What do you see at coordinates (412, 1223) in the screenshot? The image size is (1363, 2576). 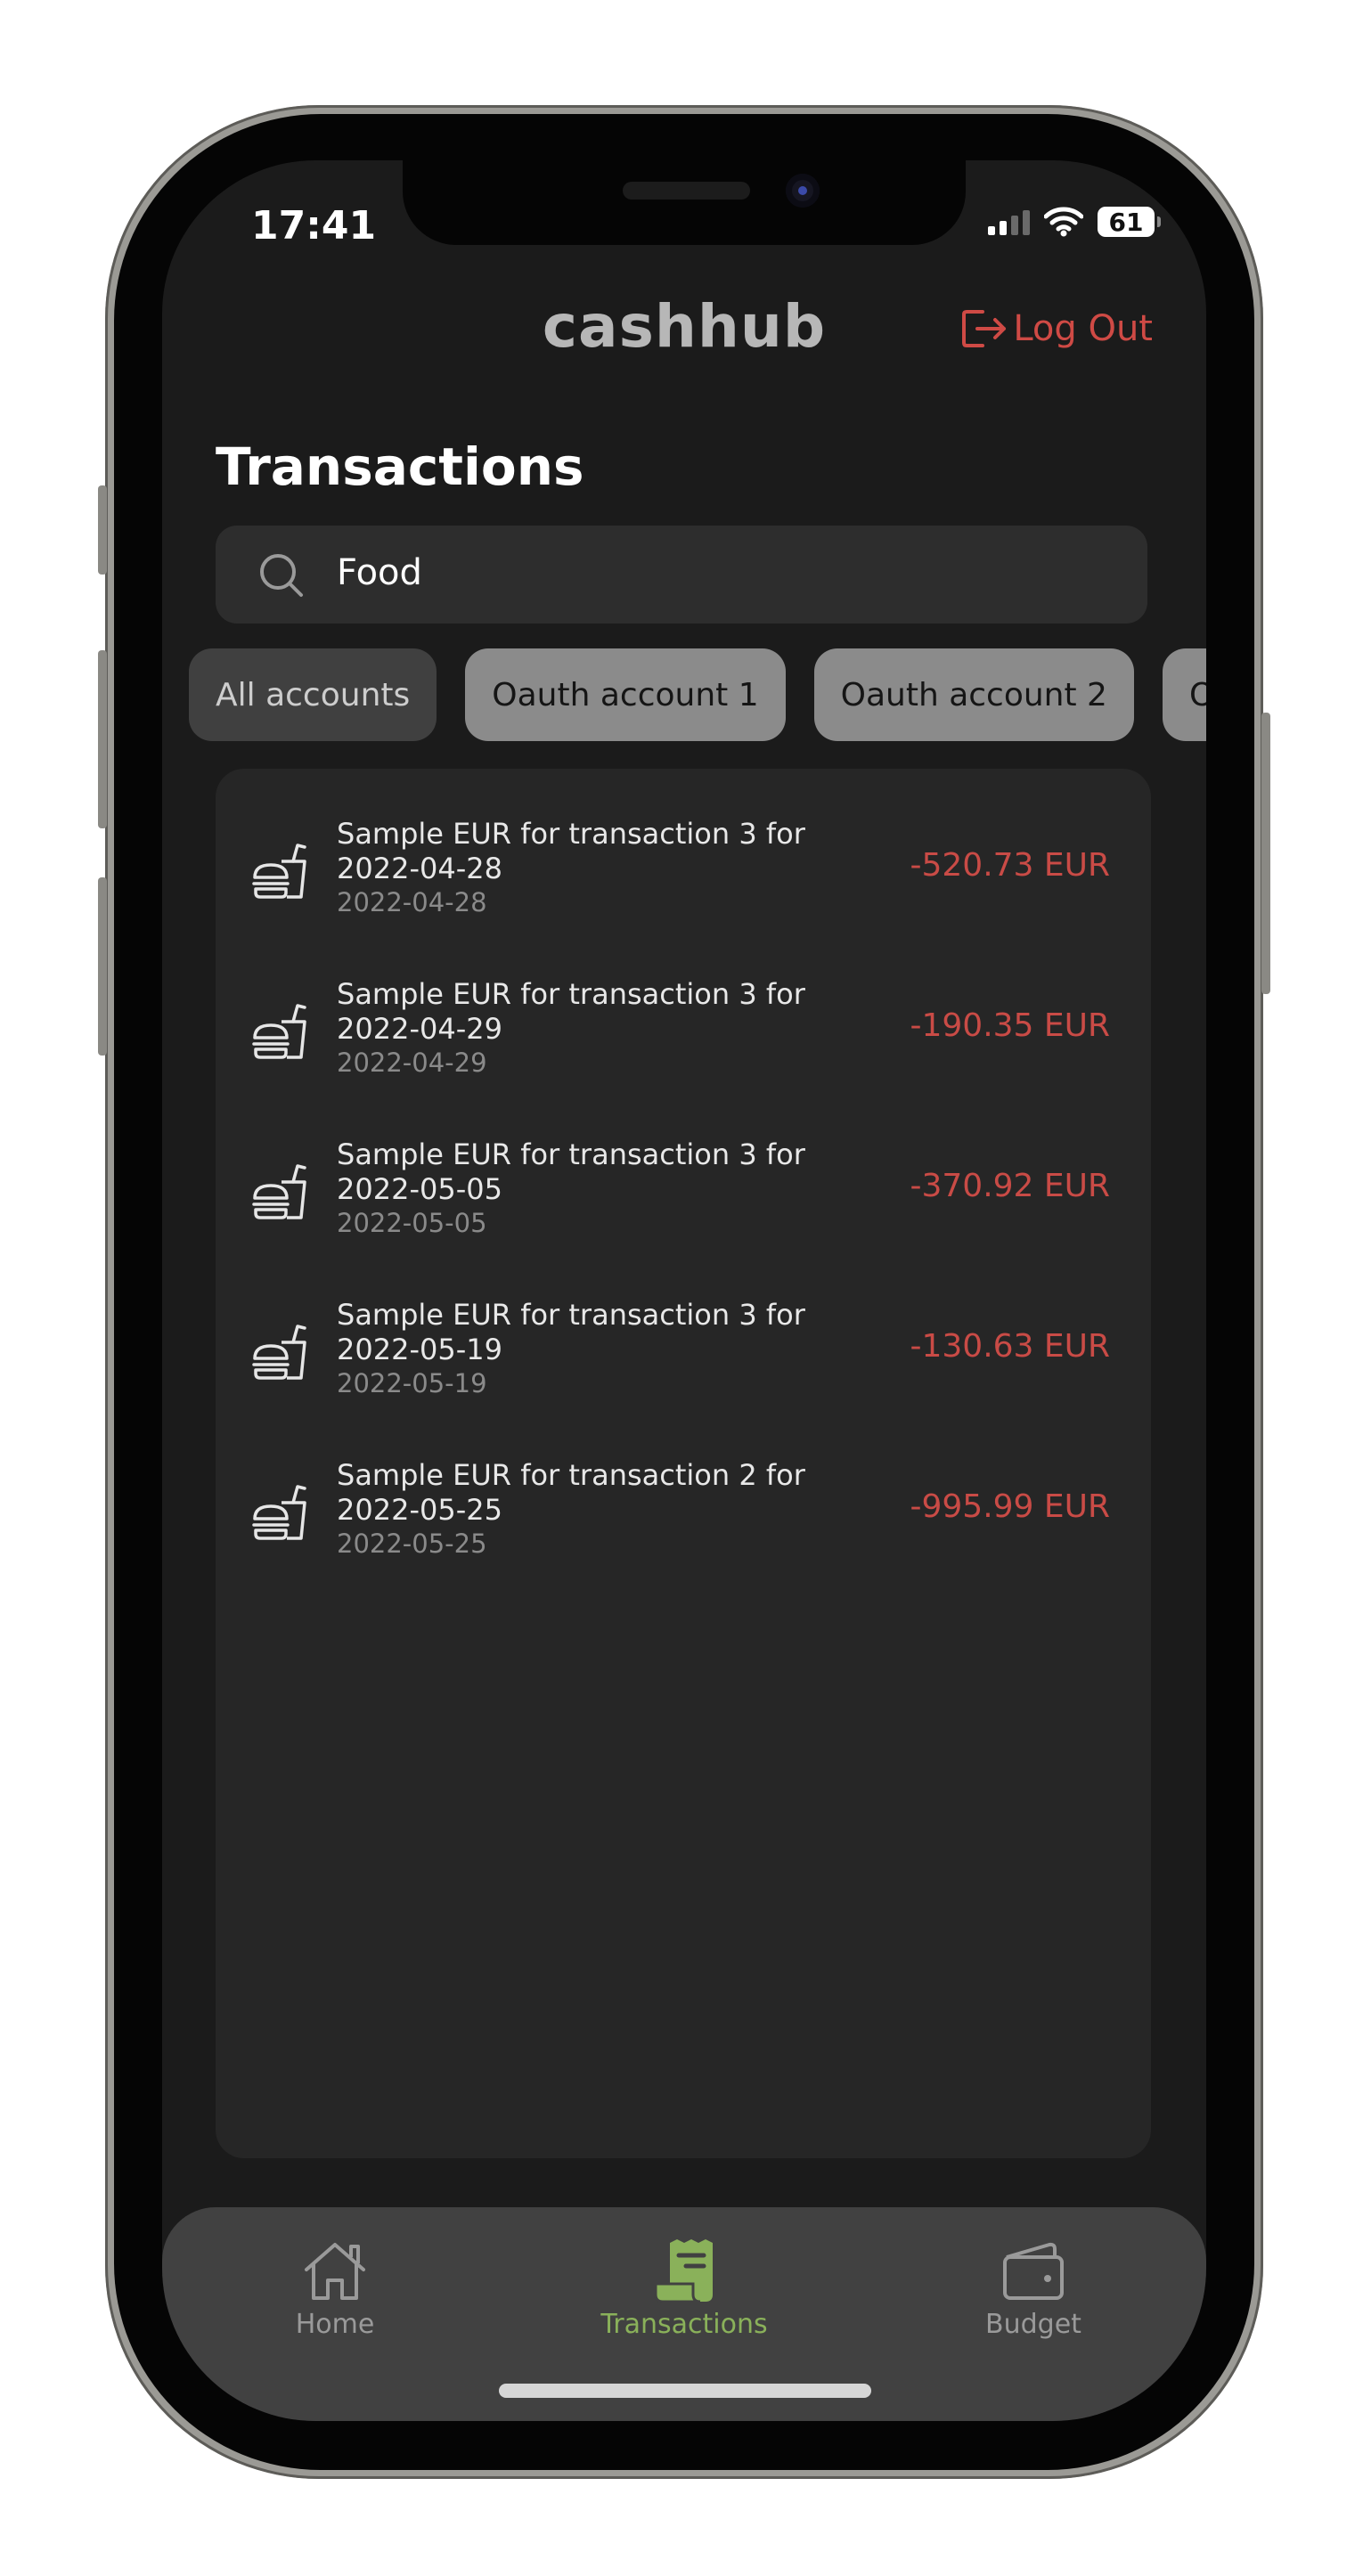 I see `transaction-date: 2022-05-05` at bounding box center [412, 1223].